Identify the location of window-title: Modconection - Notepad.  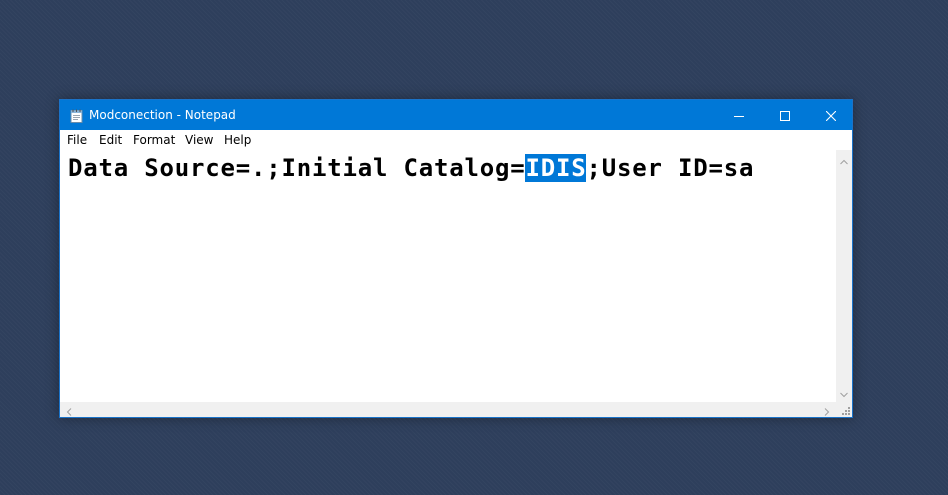
(162, 115).